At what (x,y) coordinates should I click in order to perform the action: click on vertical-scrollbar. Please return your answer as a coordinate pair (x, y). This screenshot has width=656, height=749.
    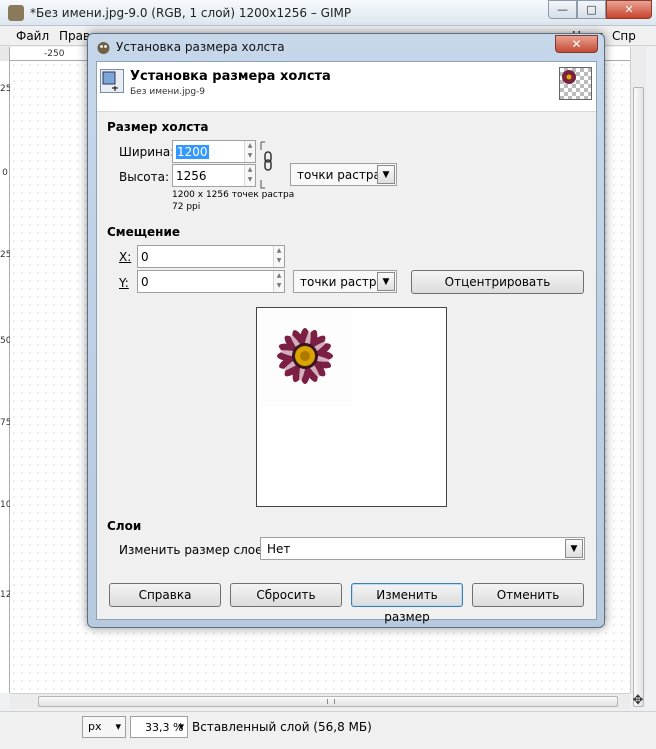
    Looking at the image, I should click on (638, 377).